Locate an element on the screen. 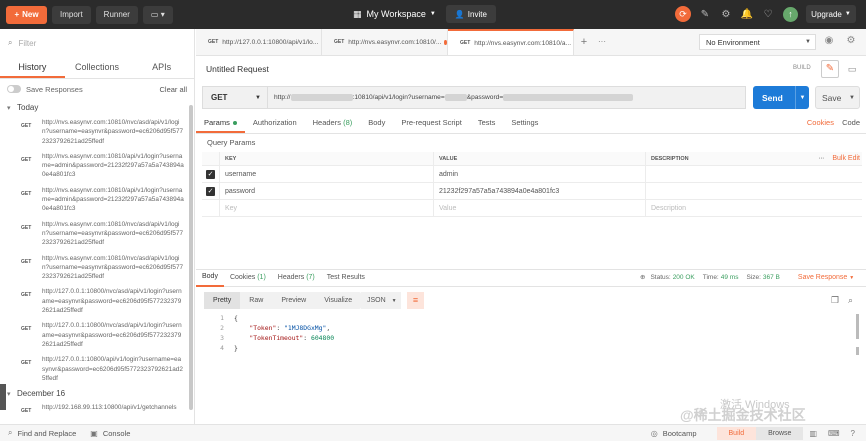  workspace-switcher: ▦ My Workspace ▼ 👤 Invite is located at coordinates (424, 14).